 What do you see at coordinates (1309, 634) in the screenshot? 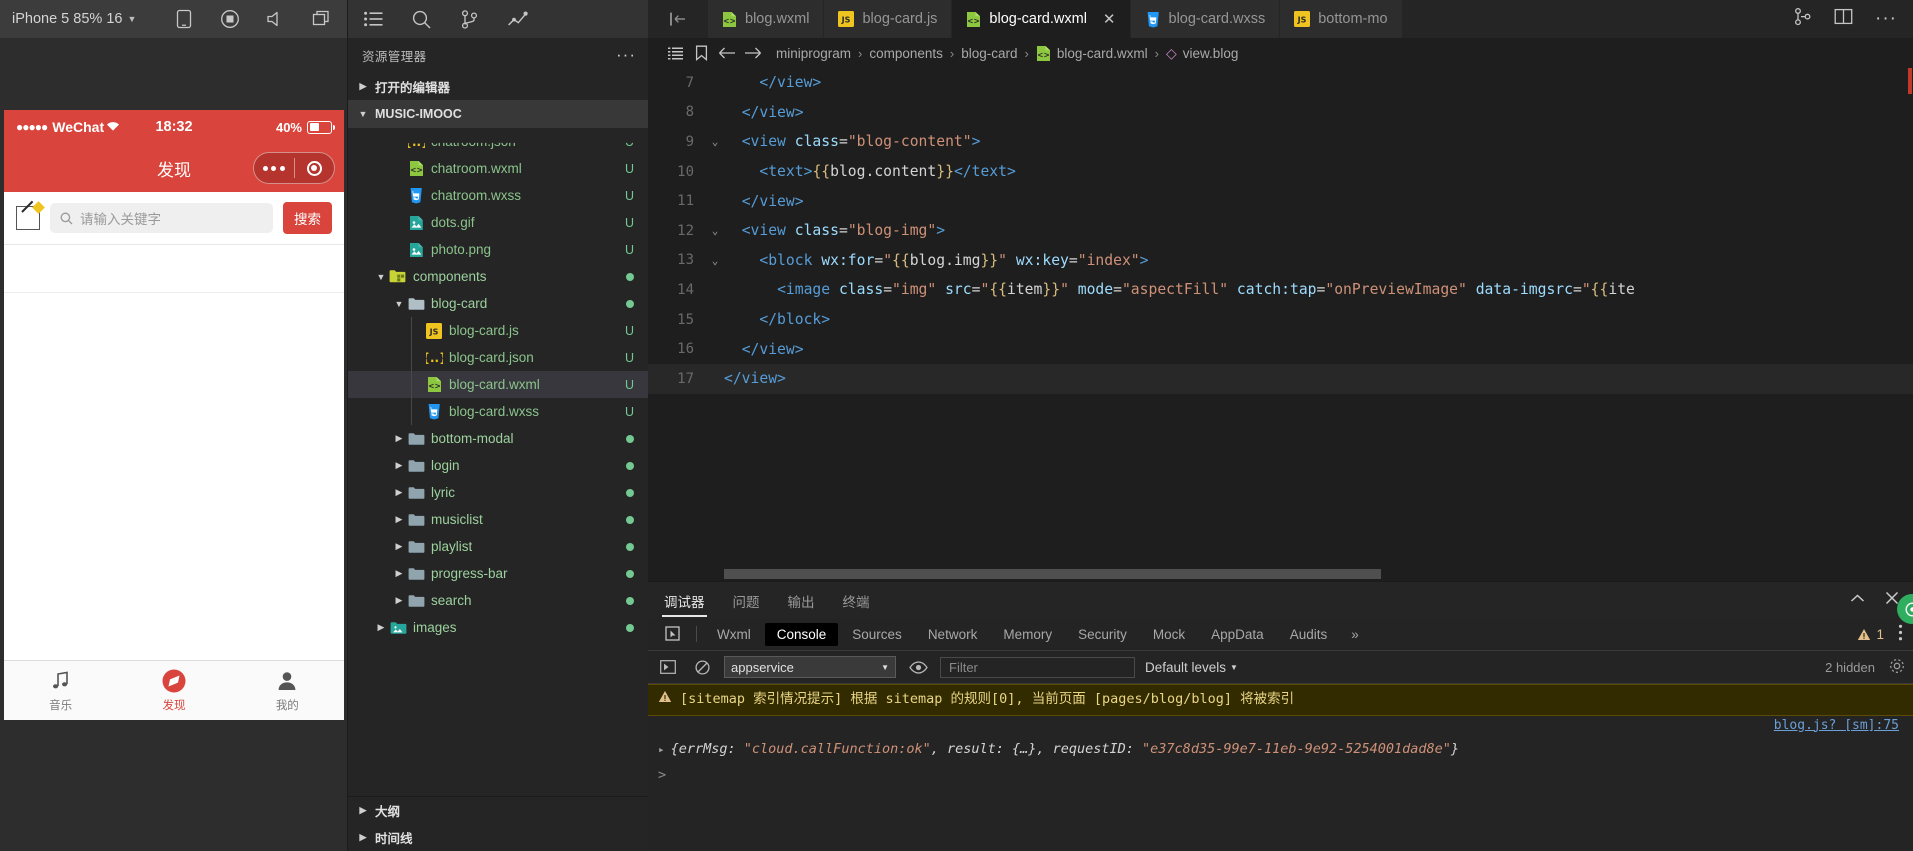
I see `devtools-tab-audits: Audits` at bounding box center [1309, 634].